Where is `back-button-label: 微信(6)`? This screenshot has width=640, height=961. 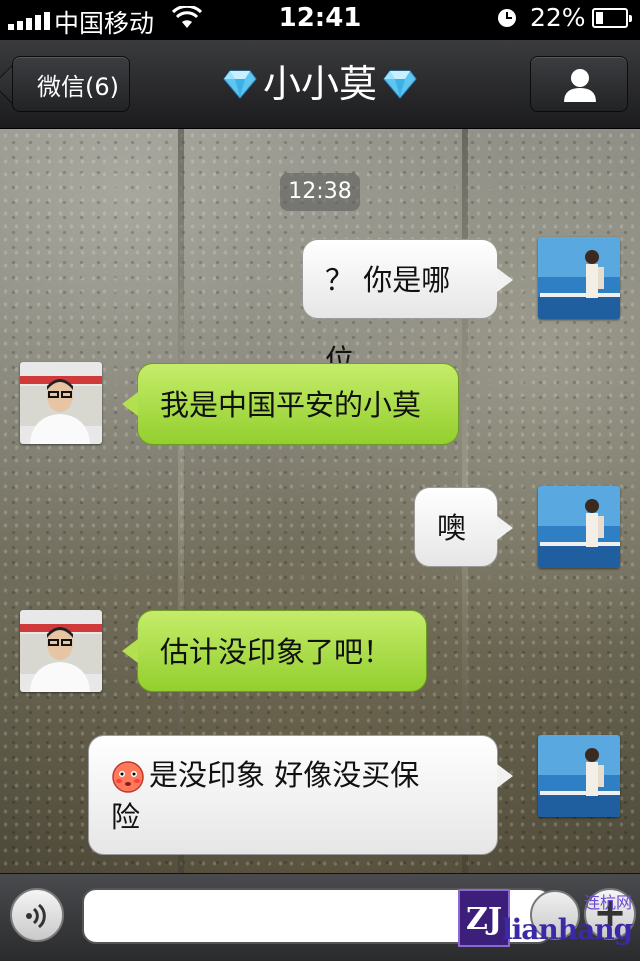 back-button-label: 微信(6) is located at coordinates (78, 86).